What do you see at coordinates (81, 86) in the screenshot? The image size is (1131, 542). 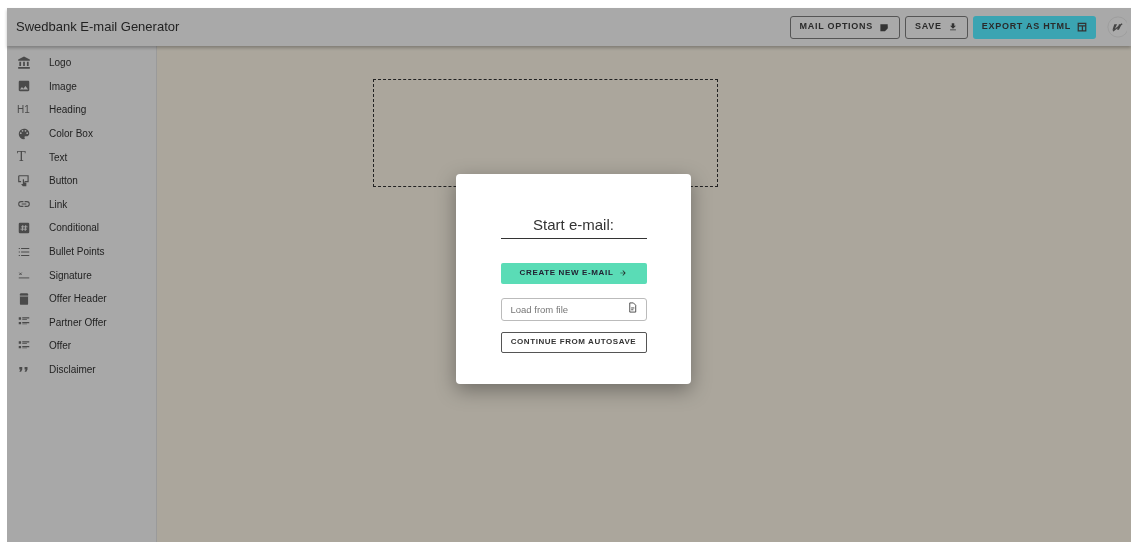 I see `sidebar-item: Image` at bounding box center [81, 86].